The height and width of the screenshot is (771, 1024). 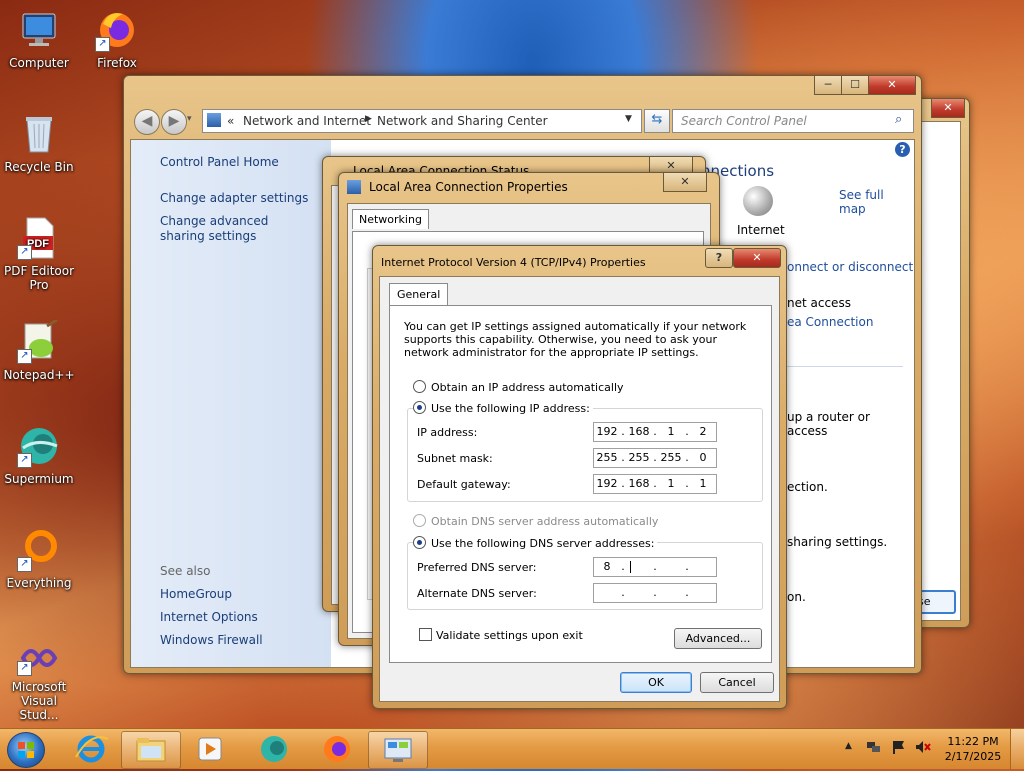 I want to click on search-icon: ⌕, so click(x=898, y=119).